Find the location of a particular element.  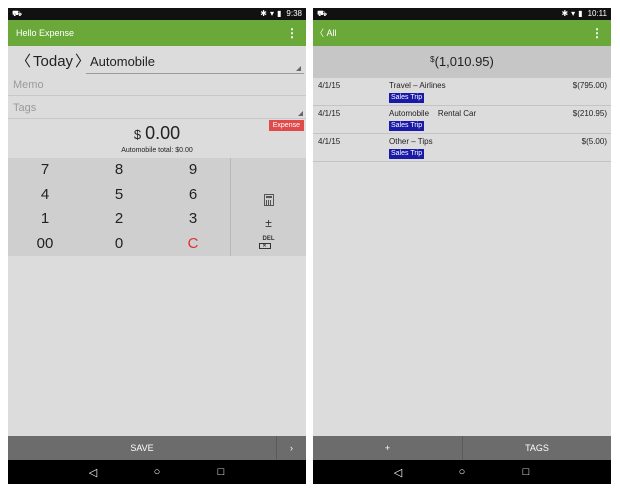

item-amount: $(795.00) is located at coordinates (589, 85).